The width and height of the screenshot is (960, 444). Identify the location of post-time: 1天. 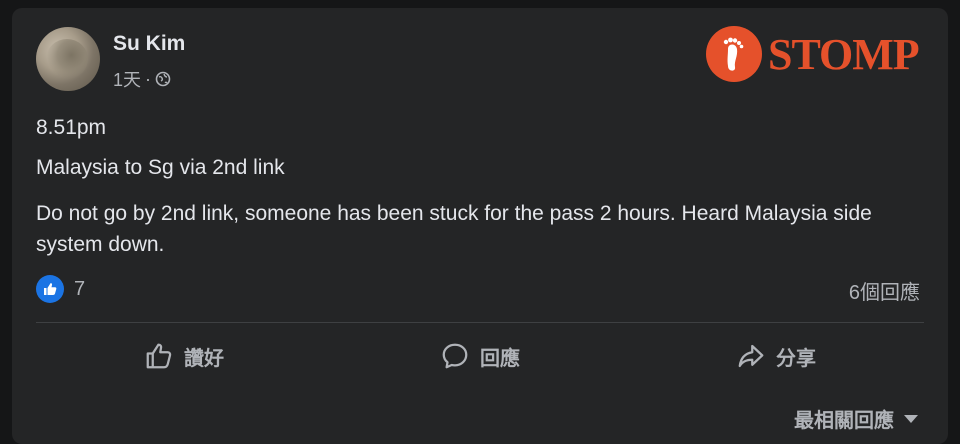
(127, 79).